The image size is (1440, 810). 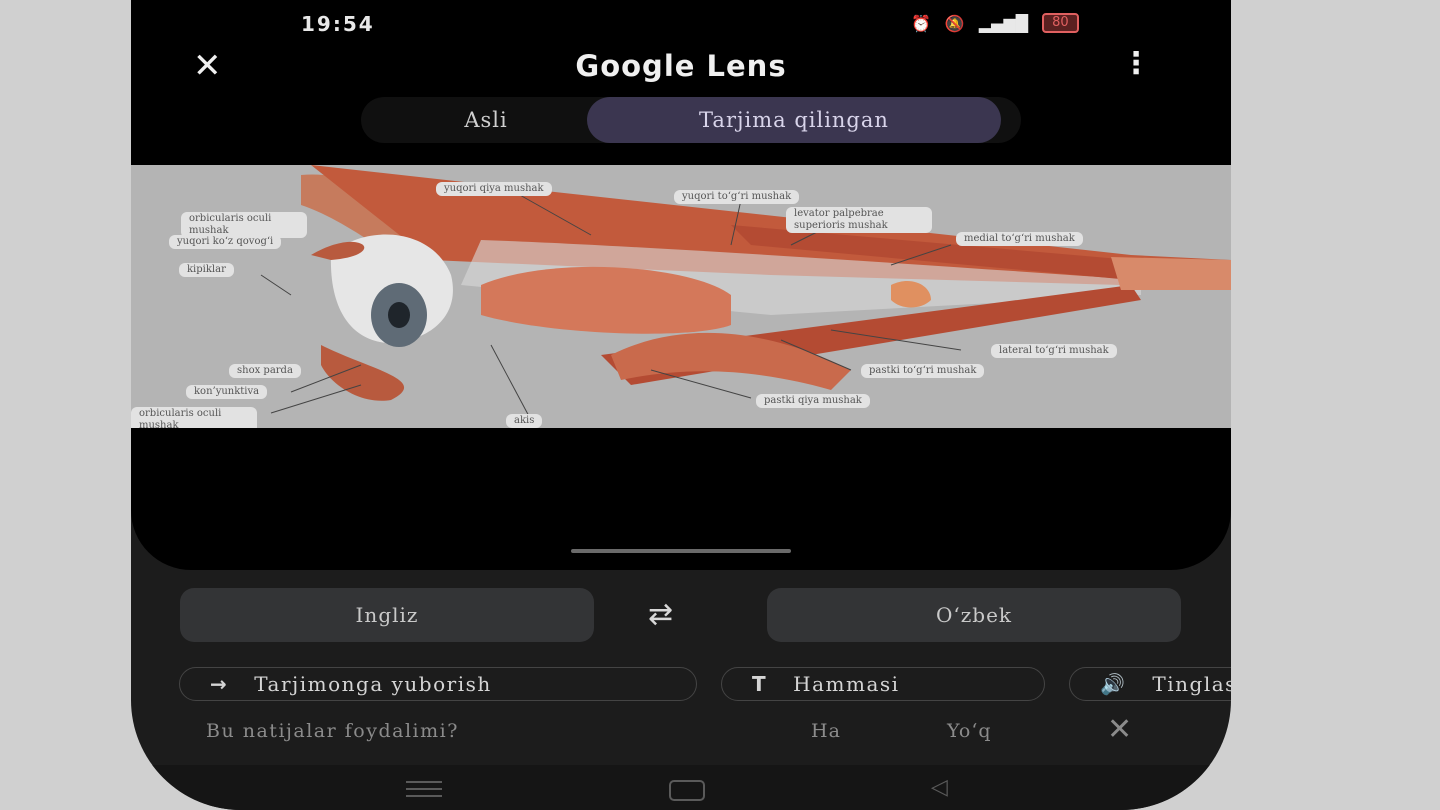 What do you see at coordinates (494, 189) in the screenshot?
I see `diagram-label: yuqori qiya mushak` at bounding box center [494, 189].